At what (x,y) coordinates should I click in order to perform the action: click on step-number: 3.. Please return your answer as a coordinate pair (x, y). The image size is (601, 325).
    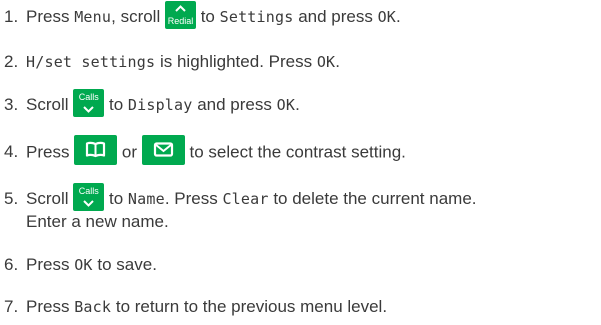
    Looking at the image, I should click on (11, 104).